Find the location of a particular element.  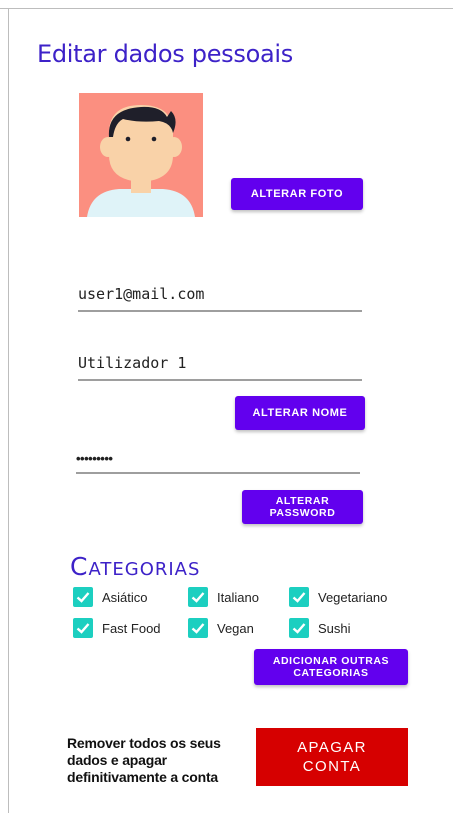

category-label: Sushi is located at coordinates (334, 628).